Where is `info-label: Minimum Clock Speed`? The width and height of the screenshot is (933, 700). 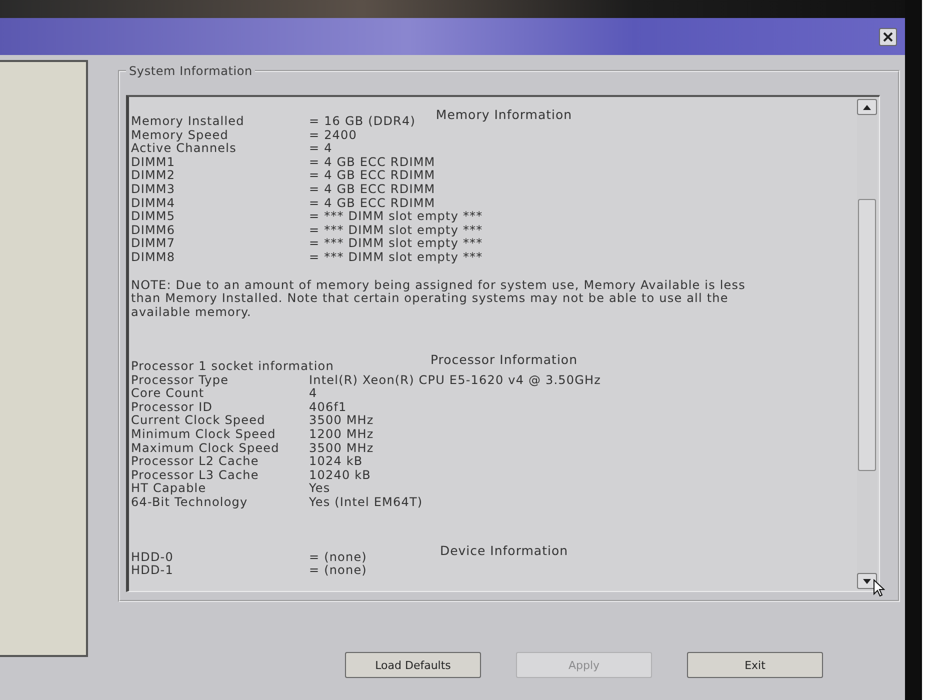
info-label: Minimum Clock Speed is located at coordinates (204, 435).